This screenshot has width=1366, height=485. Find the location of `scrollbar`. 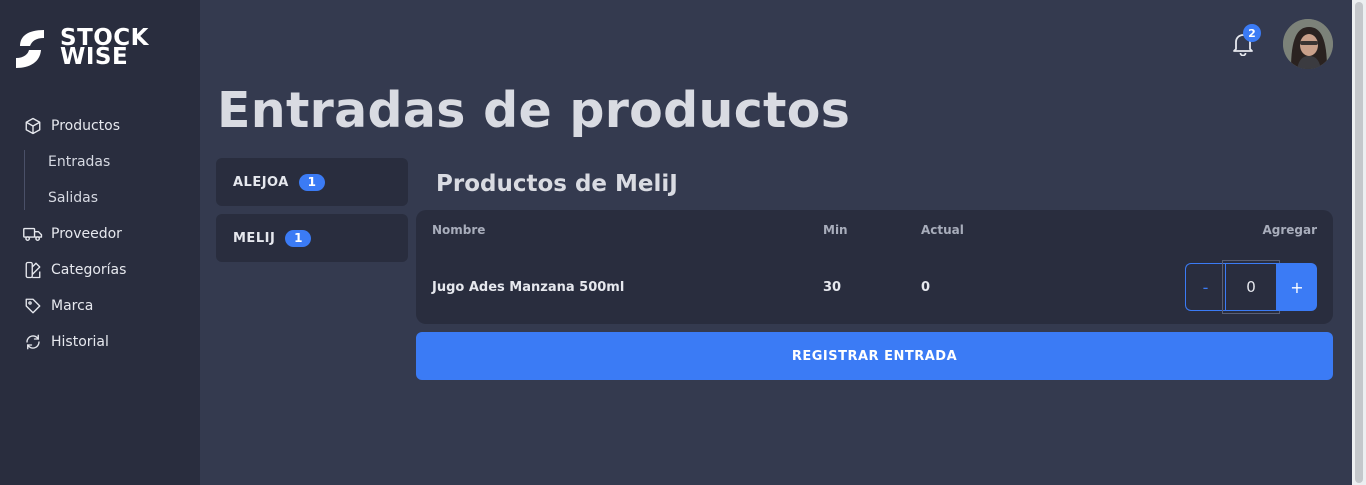

scrollbar is located at coordinates (1359, 242).